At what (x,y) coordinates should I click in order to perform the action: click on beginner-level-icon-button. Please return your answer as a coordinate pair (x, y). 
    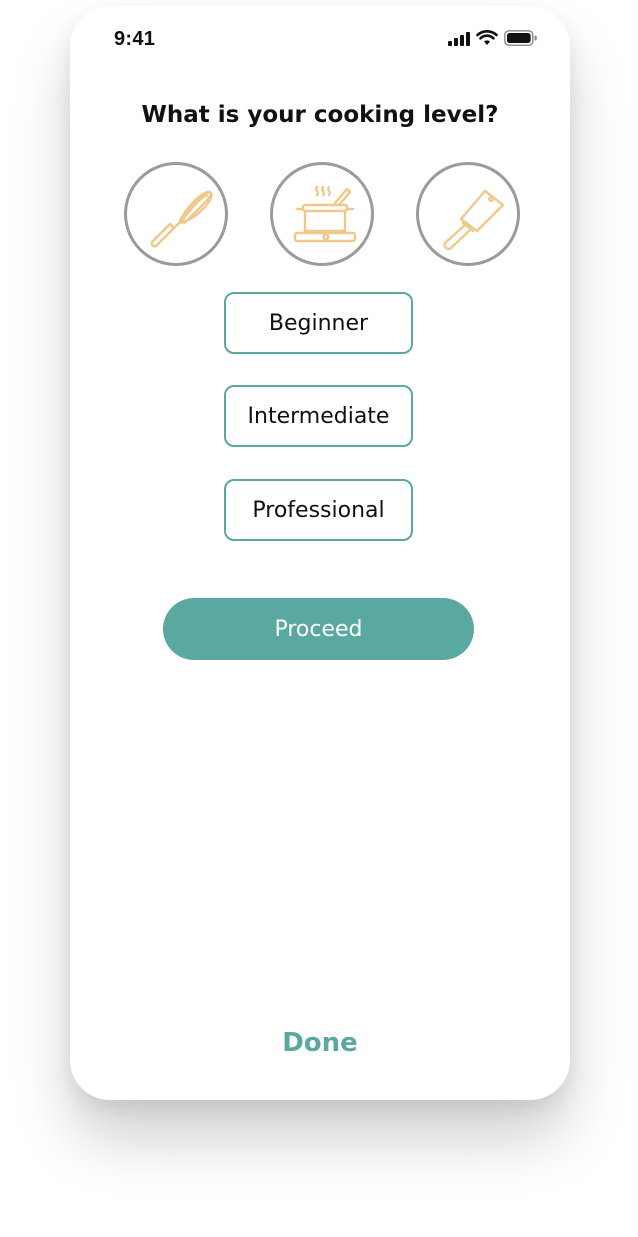
    Looking at the image, I should click on (176, 214).